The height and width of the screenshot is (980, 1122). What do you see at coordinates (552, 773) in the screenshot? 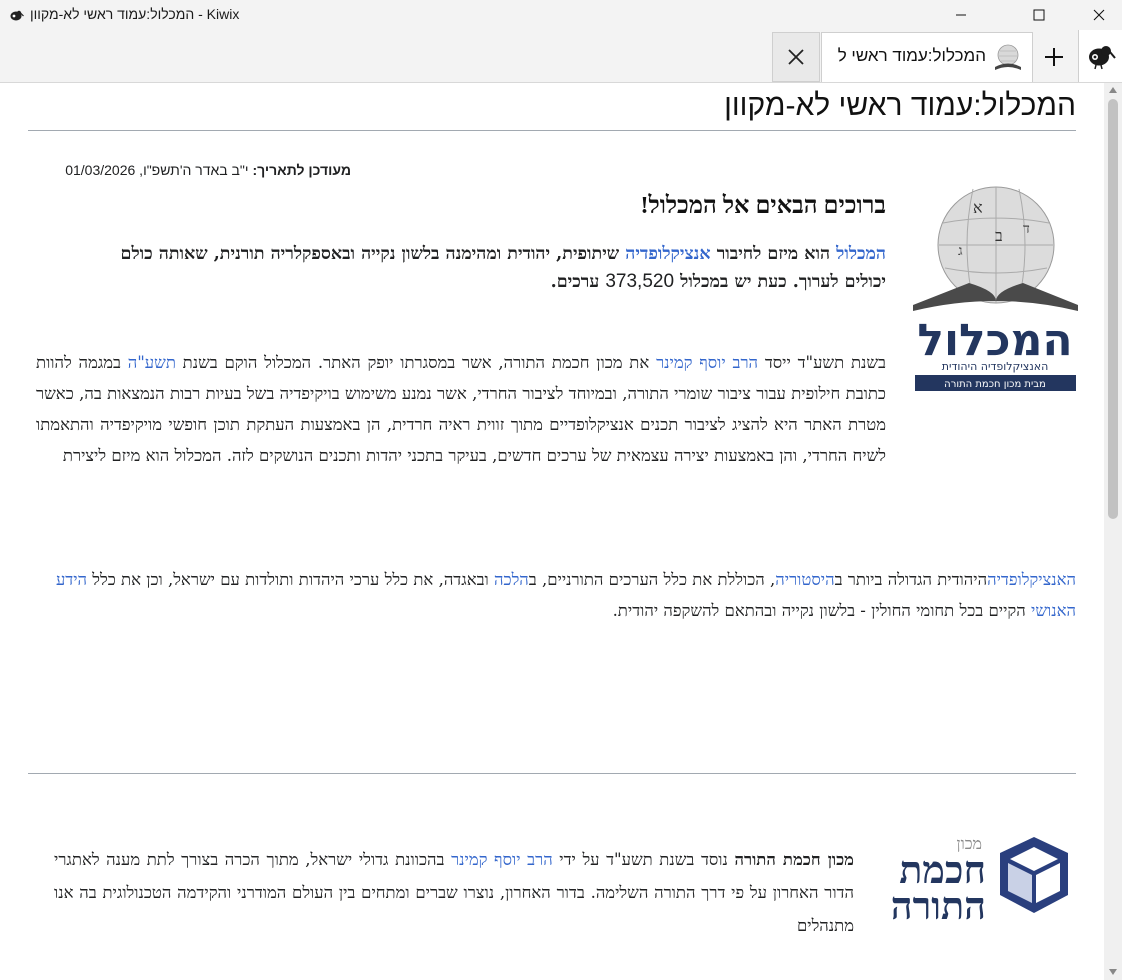
I see `section-divider` at bounding box center [552, 773].